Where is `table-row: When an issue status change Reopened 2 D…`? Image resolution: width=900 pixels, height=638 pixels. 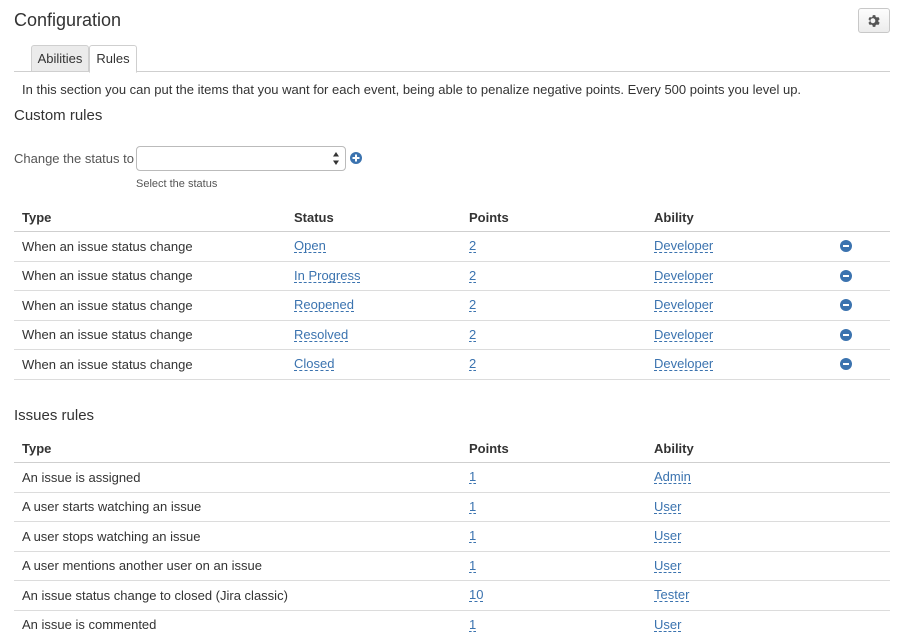
table-row: When an issue status change Reopened 2 D… is located at coordinates (452, 306).